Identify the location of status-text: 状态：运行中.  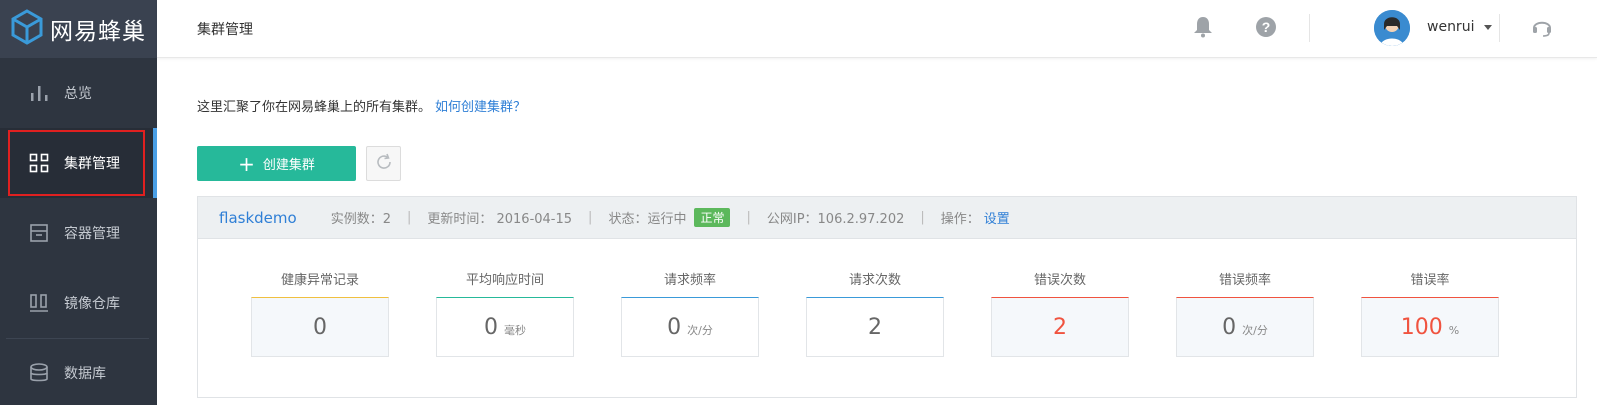
(647, 219).